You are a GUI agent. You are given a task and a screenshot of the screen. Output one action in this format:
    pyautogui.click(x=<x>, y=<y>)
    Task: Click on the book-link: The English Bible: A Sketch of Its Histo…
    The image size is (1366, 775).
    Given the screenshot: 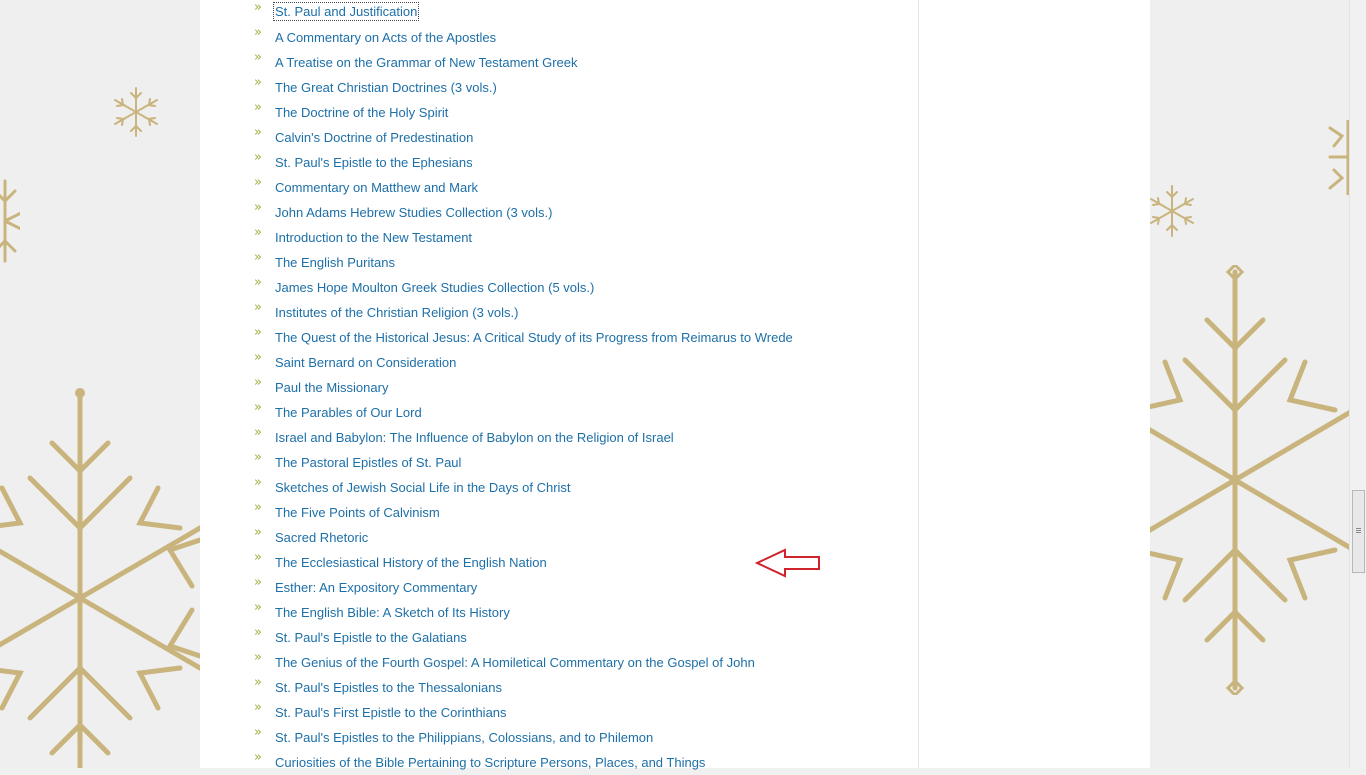 What is the action you would take?
    pyautogui.click(x=392, y=612)
    